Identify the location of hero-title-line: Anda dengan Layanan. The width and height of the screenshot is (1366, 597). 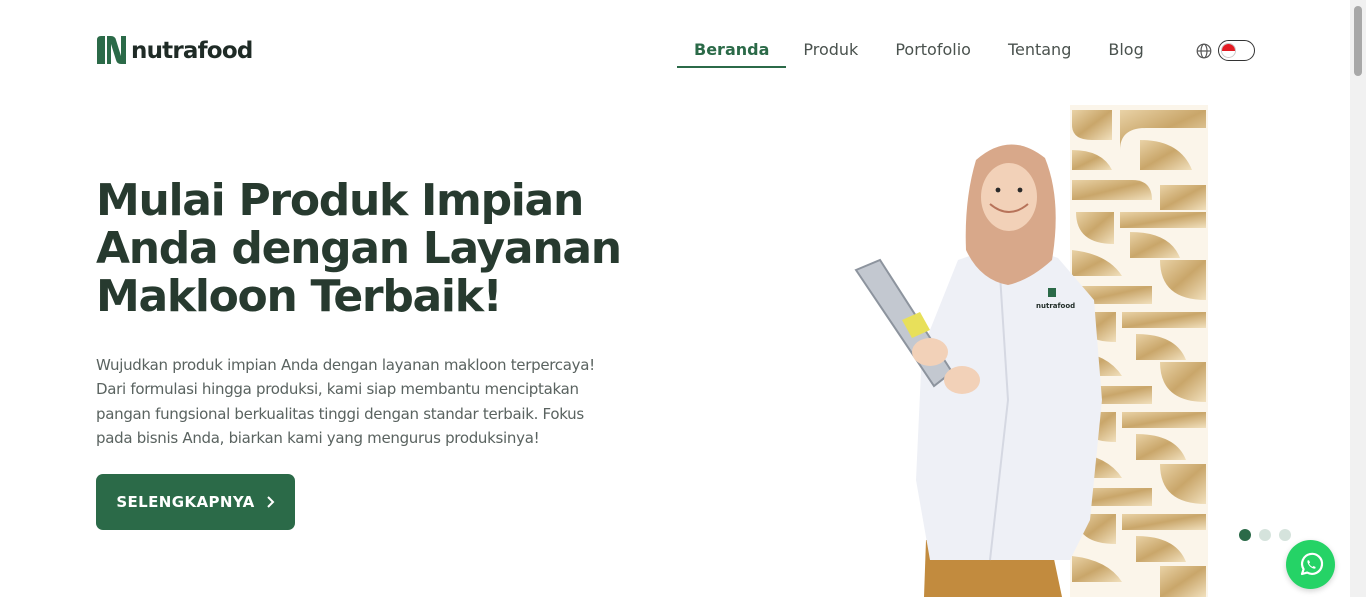
(359, 248).